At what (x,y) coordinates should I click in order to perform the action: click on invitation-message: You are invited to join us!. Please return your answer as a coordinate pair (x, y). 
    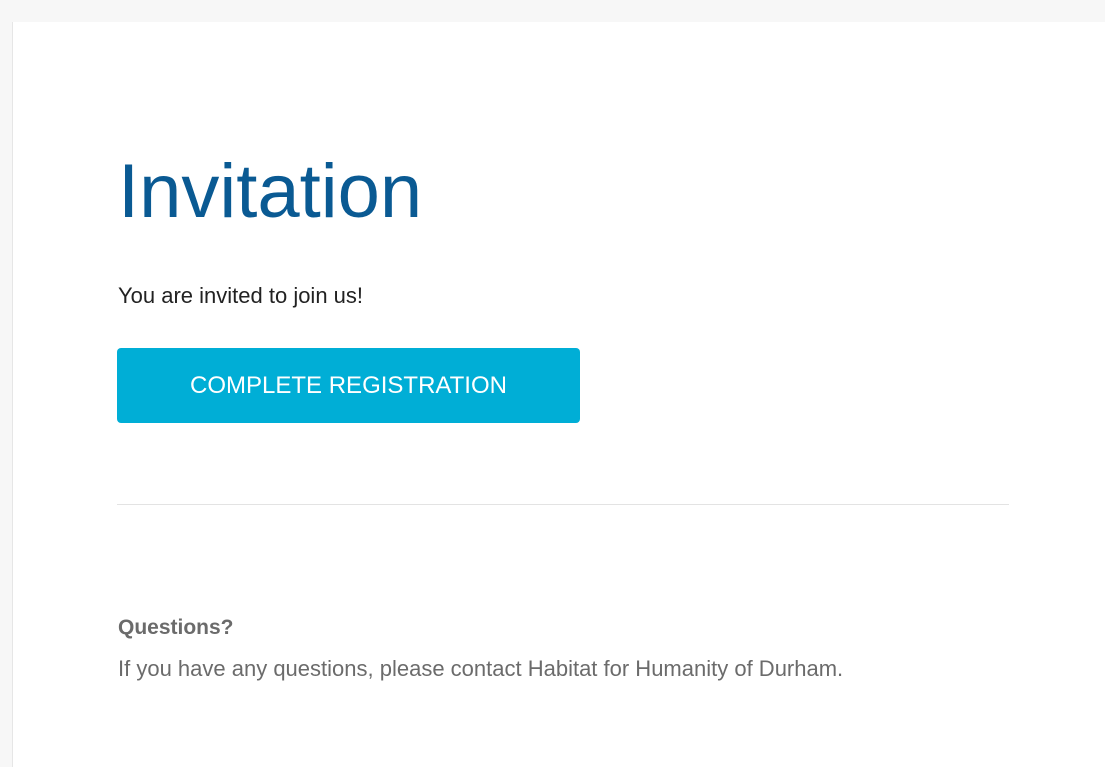
    Looking at the image, I should click on (241, 295).